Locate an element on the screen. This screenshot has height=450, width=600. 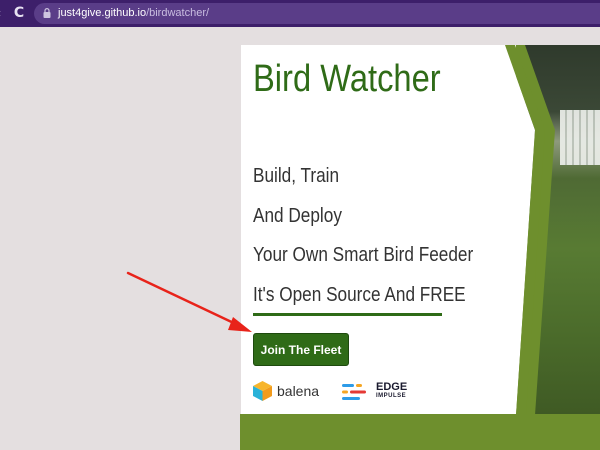
balena-logo: balena is located at coordinates (293, 392).